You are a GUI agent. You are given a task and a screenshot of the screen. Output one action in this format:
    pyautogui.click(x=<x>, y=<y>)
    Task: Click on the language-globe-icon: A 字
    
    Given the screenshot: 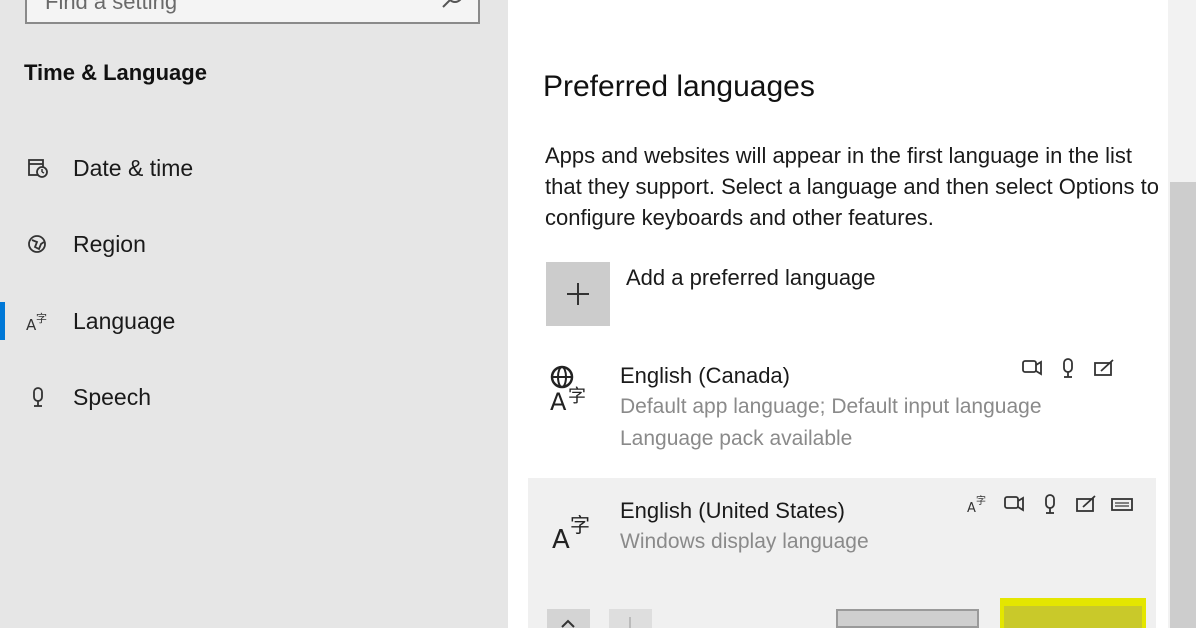 What is the action you would take?
    pyautogui.click(x=568, y=390)
    